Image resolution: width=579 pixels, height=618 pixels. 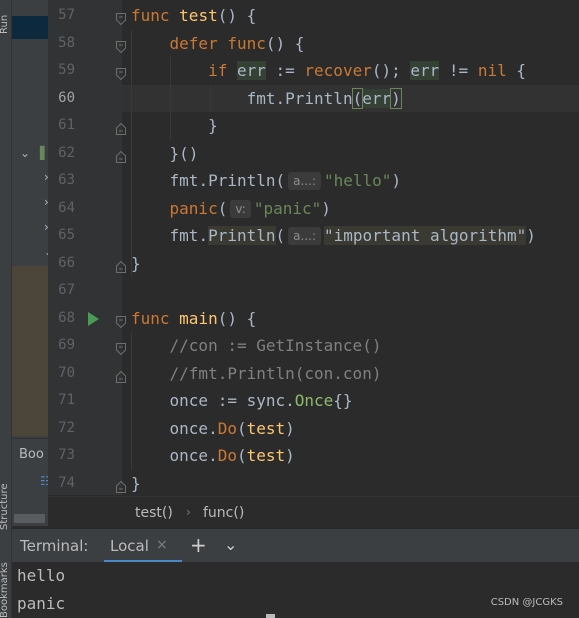 I want to click on breadcrumb: test() › func(), so click(x=313, y=512).